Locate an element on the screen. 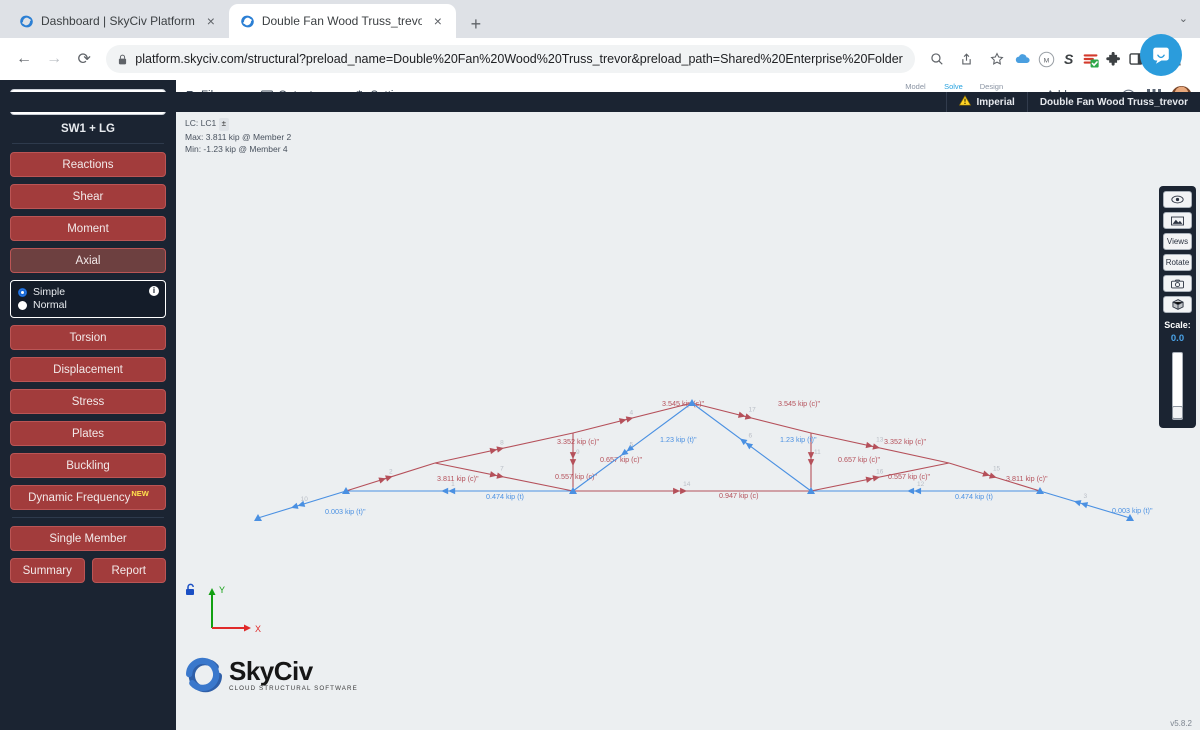 This screenshot has width=1200, height=730. radio-normal: Normal is located at coordinates (88, 305).